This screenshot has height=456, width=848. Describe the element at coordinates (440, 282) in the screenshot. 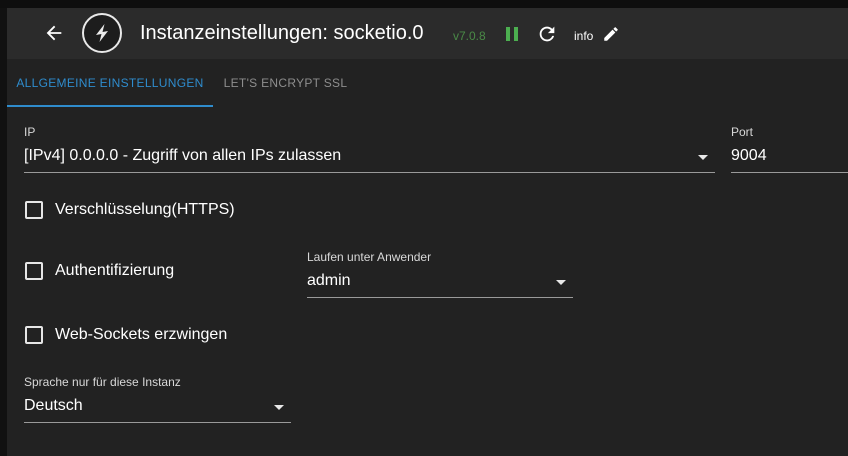

I see `run-as-user-select: admin` at that location.